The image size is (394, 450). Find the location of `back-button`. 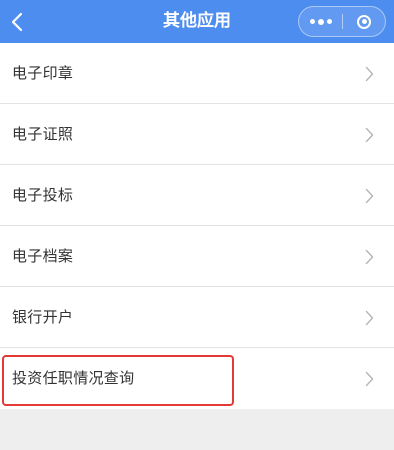

back-button is located at coordinates (17, 21).